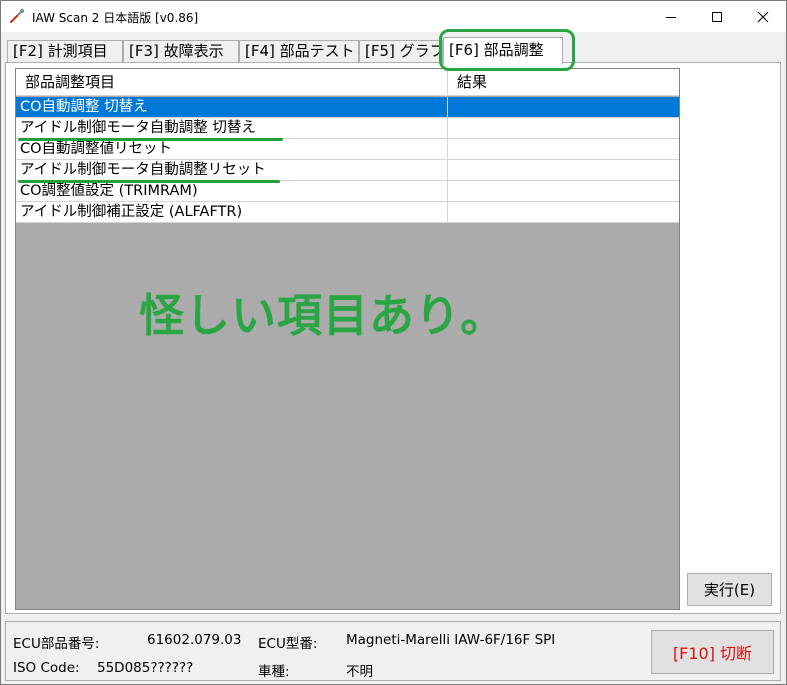 The width and height of the screenshot is (787, 685). I want to click on window-title: IAW Scan 2 日本語版 [v0.86], so click(115, 18).